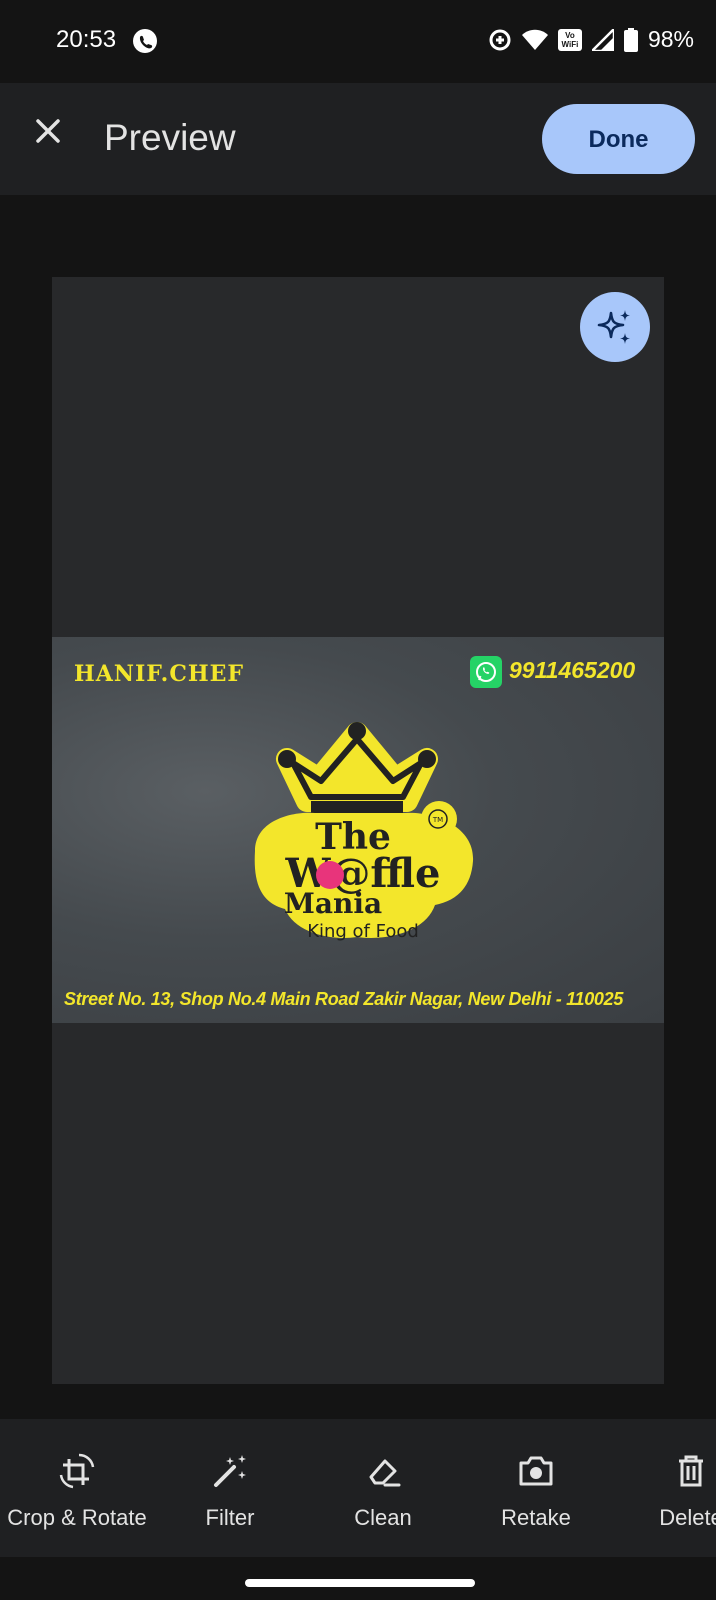 The height and width of the screenshot is (1600, 716). Describe the element at coordinates (360, 1583) in the screenshot. I see `gesture-nav-handle` at that location.